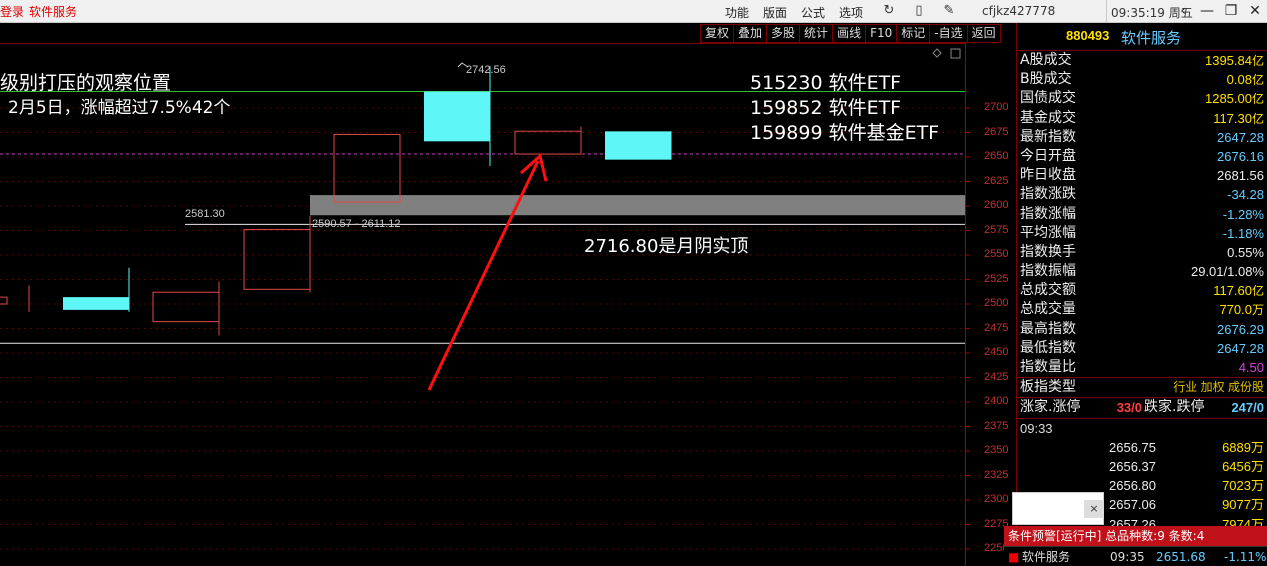 Image resolution: width=1267 pixels, height=566 pixels. I want to click on toolbar-stats: 统计, so click(816, 33).